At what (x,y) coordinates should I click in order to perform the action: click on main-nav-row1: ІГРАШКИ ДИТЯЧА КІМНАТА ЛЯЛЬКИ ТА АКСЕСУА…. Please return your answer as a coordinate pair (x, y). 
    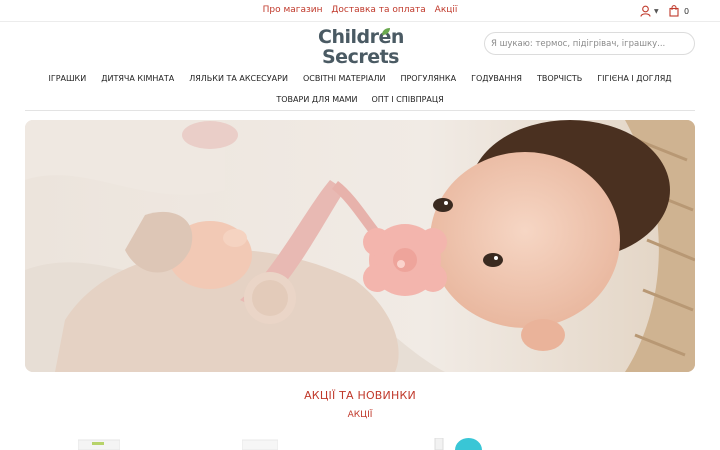
    Looking at the image, I should click on (360, 78).